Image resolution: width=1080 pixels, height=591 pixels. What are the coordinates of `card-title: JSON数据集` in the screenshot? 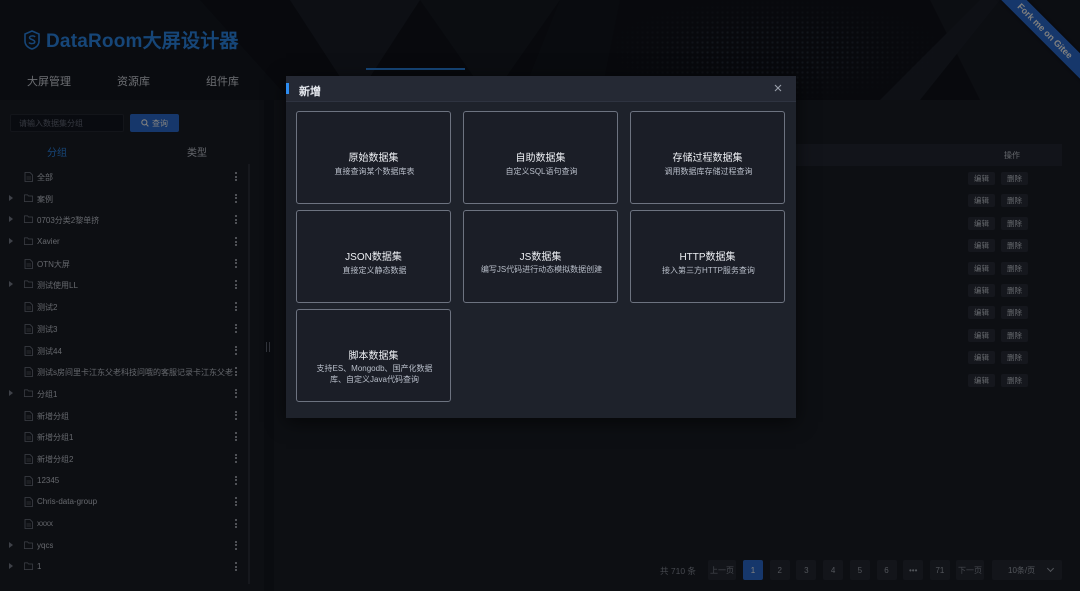 It's located at (373, 257).